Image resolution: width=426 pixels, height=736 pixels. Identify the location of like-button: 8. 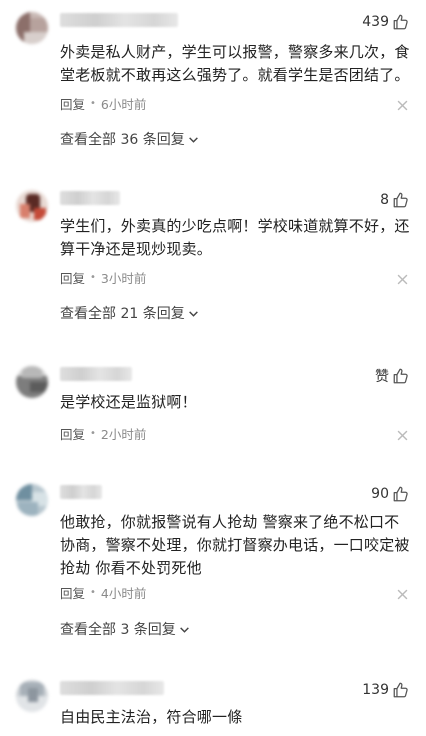
(395, 200).